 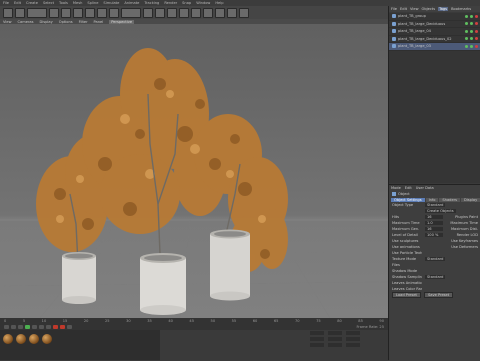 What do you see at coordinates (461, 9) in the screenshot?
I see `object-manager-menu-item: Bookmarks` at bounding box center [461, 9].